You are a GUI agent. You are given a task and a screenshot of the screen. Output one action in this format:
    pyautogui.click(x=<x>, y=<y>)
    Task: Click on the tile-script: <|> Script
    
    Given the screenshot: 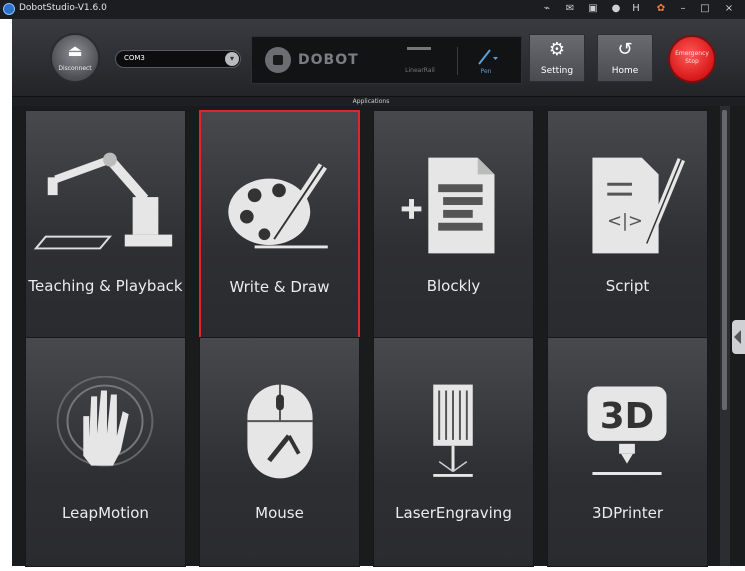 What is the action you would take?
    pyautogui.click(x=627, y=225)
    